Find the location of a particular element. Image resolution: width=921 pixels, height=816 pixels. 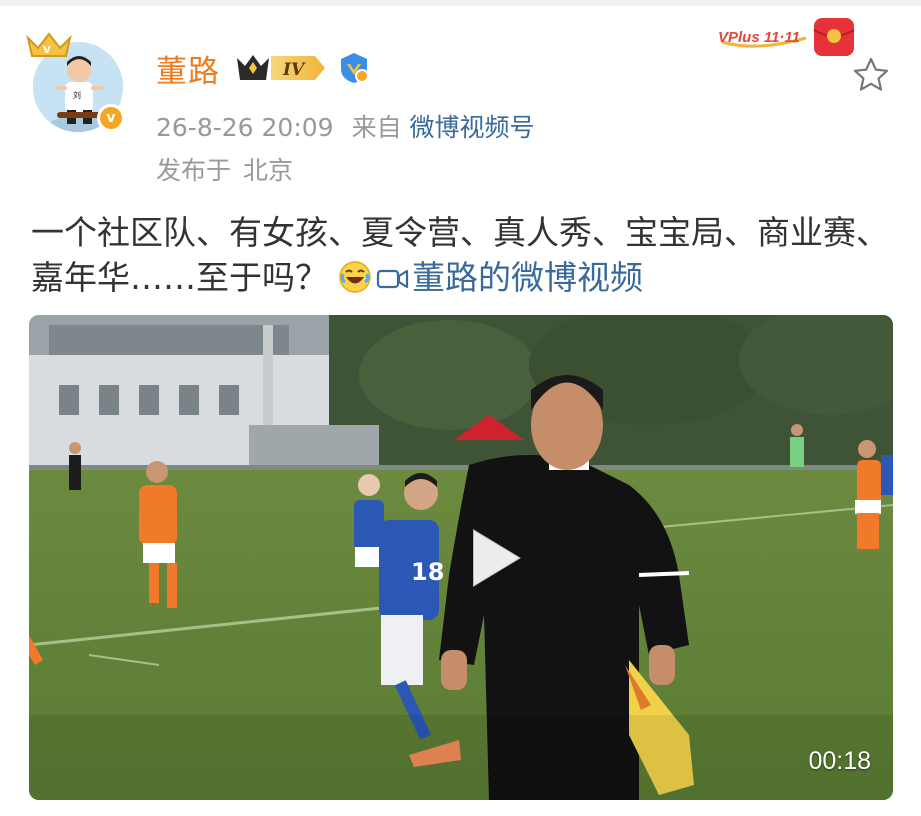

play-icon is located at coordinates (494, 558).